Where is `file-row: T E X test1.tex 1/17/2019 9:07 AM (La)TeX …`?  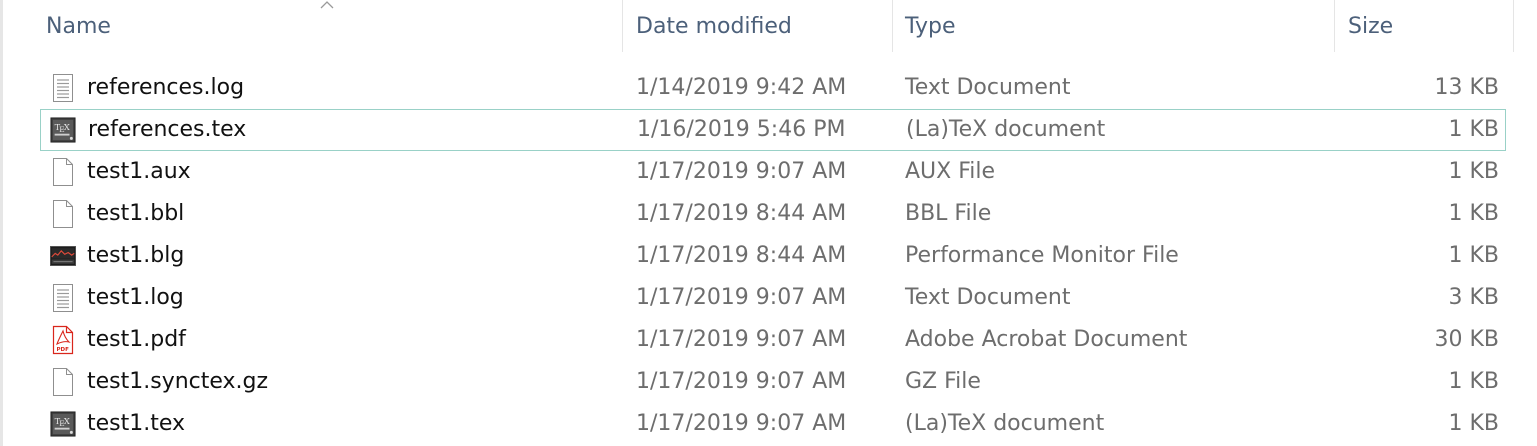
file-row: T E X test1.tex 1/17/2019 9:07 AM (La)TeX … is located at coordinates (773, 424).